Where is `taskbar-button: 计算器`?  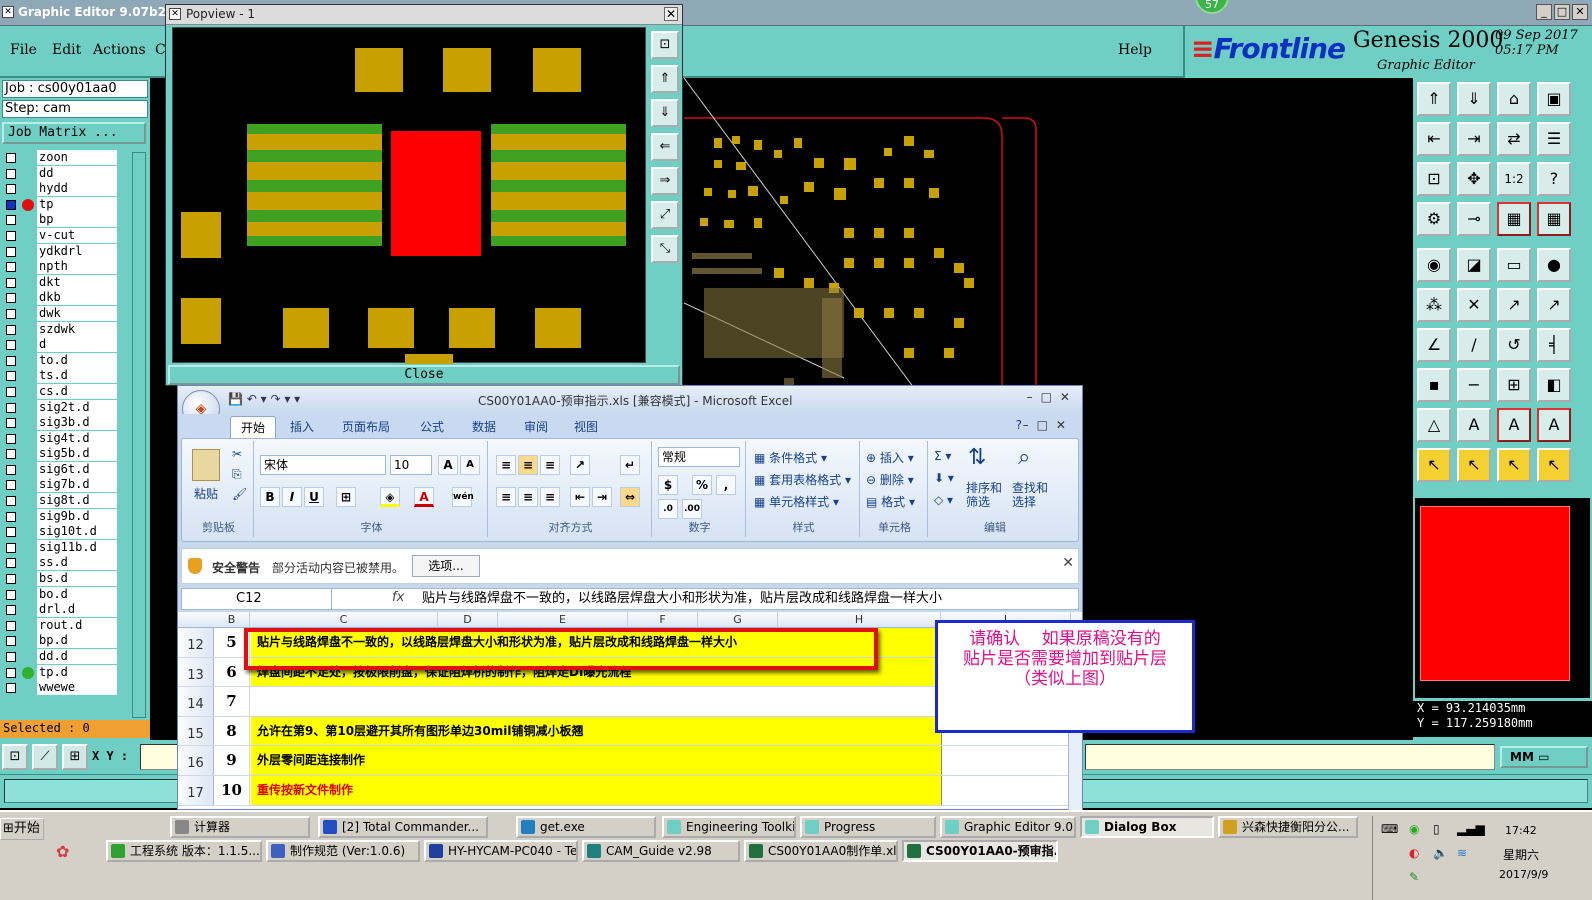
taskbar-button: 计算器 is located at coordinates (240, 827).